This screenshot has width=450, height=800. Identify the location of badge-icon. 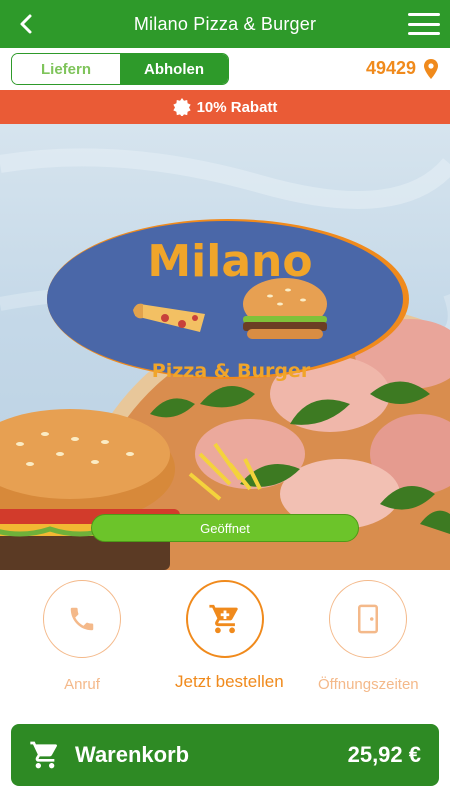
(181, 107).